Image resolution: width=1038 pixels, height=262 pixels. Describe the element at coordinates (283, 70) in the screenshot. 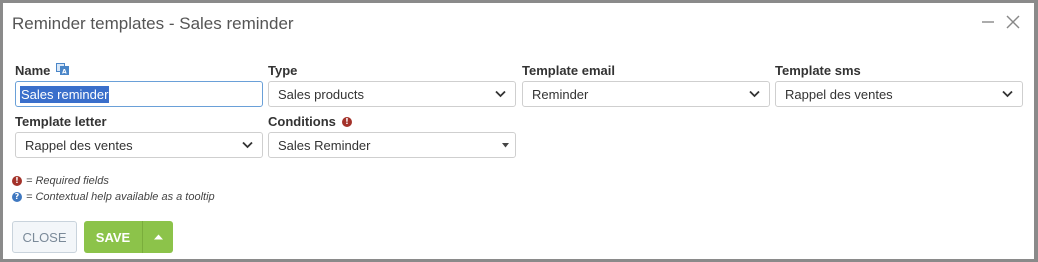

I see `type-label: Type` at that location.